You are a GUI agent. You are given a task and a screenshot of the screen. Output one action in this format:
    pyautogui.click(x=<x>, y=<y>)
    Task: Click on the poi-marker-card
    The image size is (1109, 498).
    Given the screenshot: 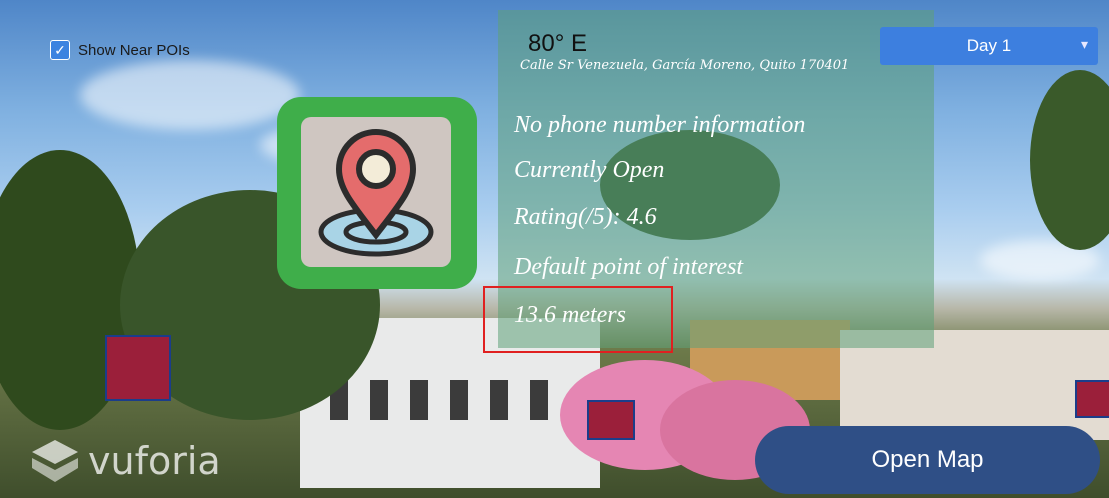 What is the action you would take?
    pyautogui.click(x=377, y=193)
    